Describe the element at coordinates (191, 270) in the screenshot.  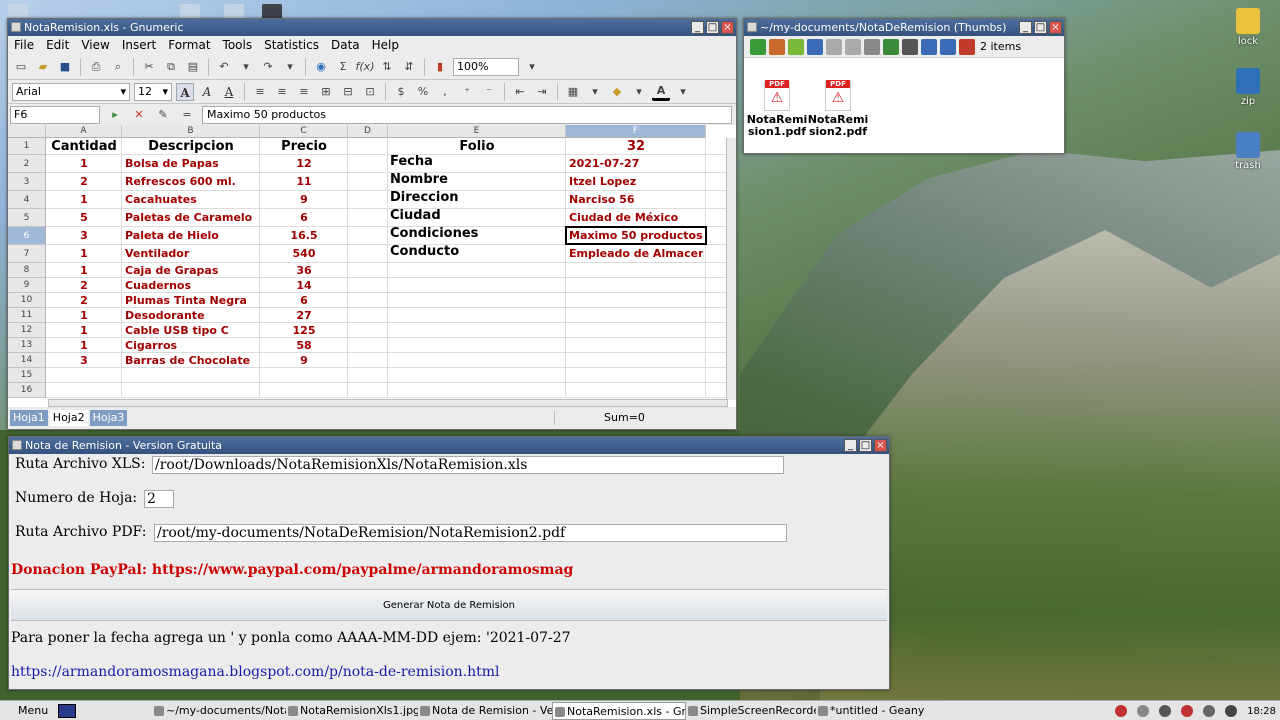
I see `cell-descripcion: Caja de Grapas` at that location.